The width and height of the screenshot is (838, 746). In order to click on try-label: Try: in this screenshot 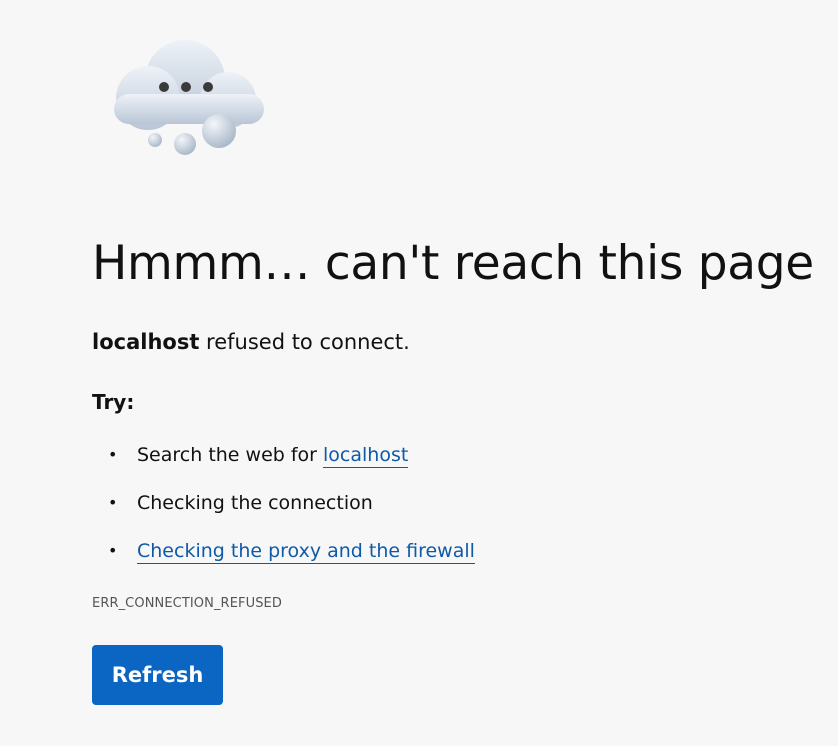, I will do `click(113, 402)`.